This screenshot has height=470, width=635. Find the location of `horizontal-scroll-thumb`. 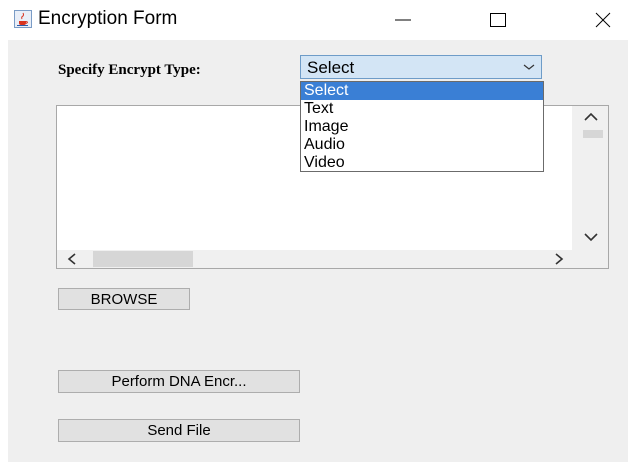

horizontal-scroll-thumb is located at coordinates (143, 259).